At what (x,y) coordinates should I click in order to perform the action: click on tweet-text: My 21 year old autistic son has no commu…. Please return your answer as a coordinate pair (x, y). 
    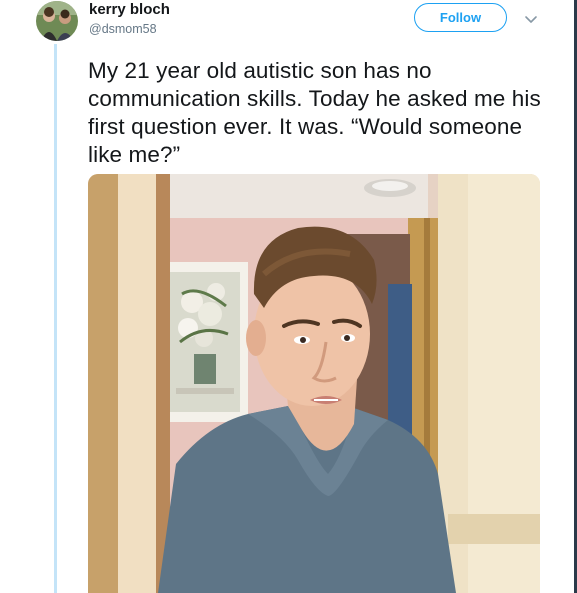
    Looking at the image, I should click on (314, 112).